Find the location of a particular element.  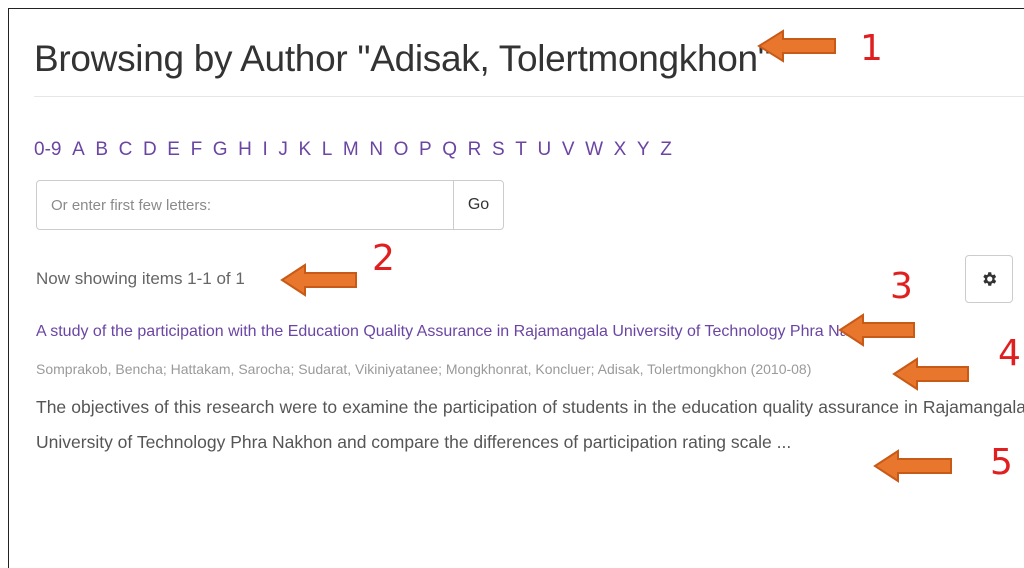

letter-link-c: C is located at coordinates (126, 150).